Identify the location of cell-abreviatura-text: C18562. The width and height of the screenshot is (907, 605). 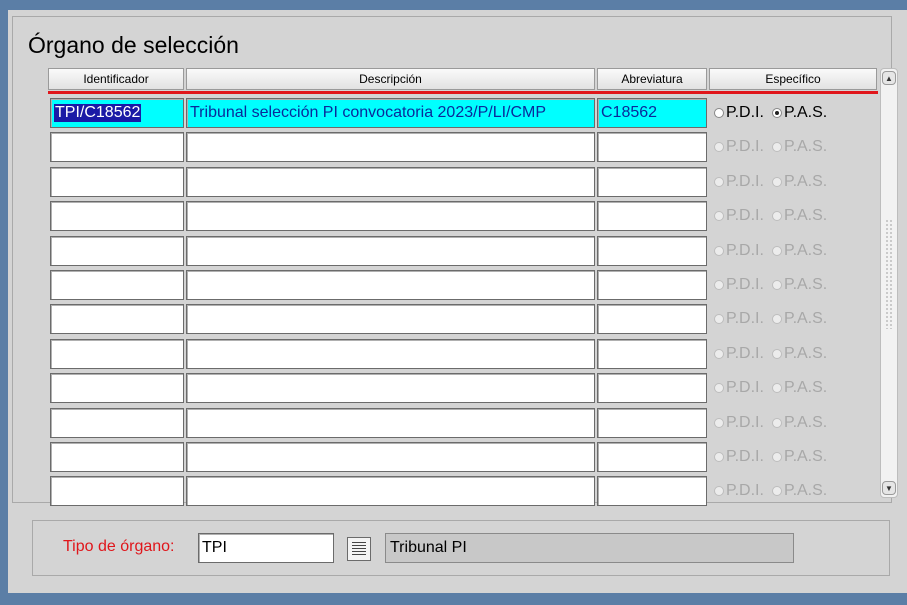
(629, 112).